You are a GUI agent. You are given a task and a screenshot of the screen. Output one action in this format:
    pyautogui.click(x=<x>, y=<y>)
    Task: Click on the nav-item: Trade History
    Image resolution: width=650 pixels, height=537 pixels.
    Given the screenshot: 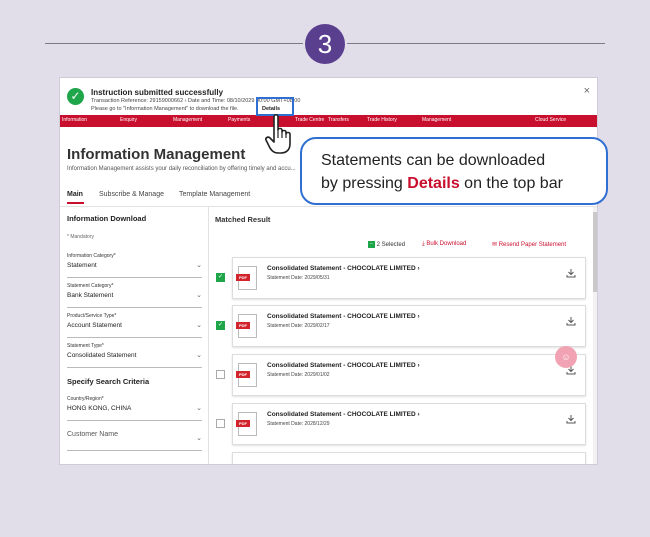 What is the action you would take?
    pyautogui.click(x=382, y=120)
    